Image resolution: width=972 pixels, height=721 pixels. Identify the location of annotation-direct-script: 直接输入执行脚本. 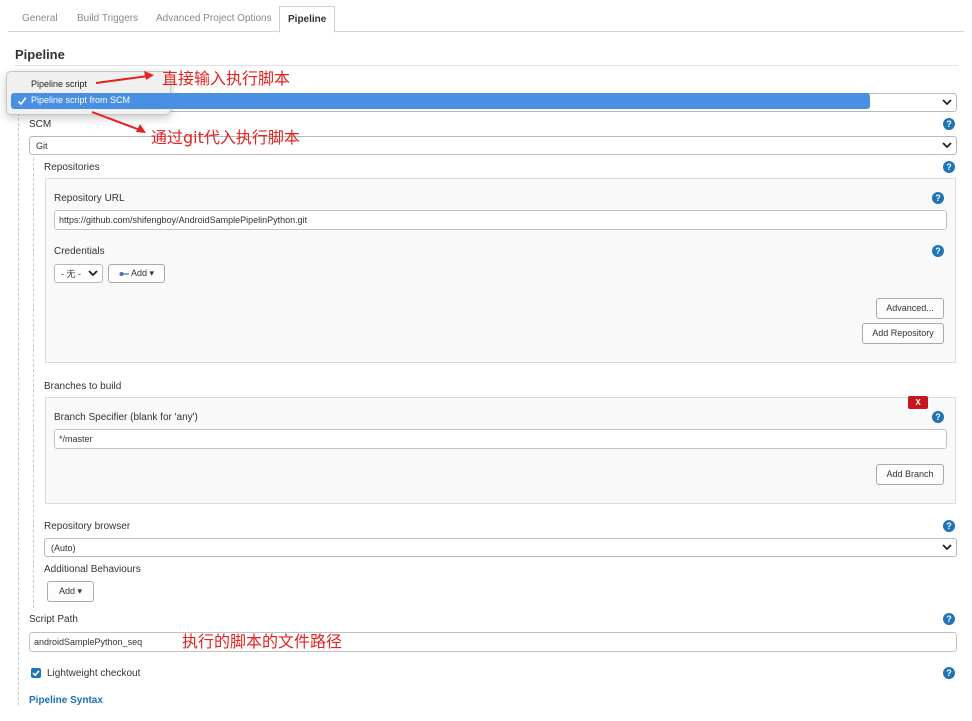
(226, 78).